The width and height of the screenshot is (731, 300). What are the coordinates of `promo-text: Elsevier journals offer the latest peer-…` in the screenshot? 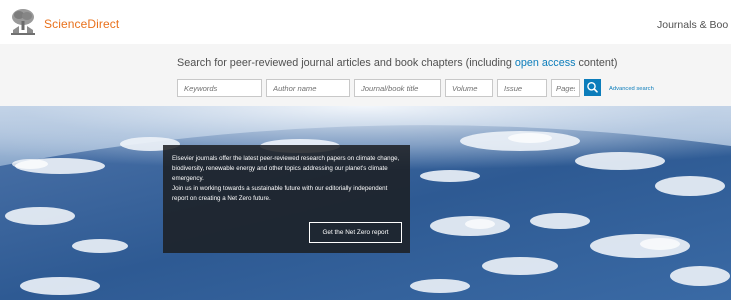 It's located at (288, 179).